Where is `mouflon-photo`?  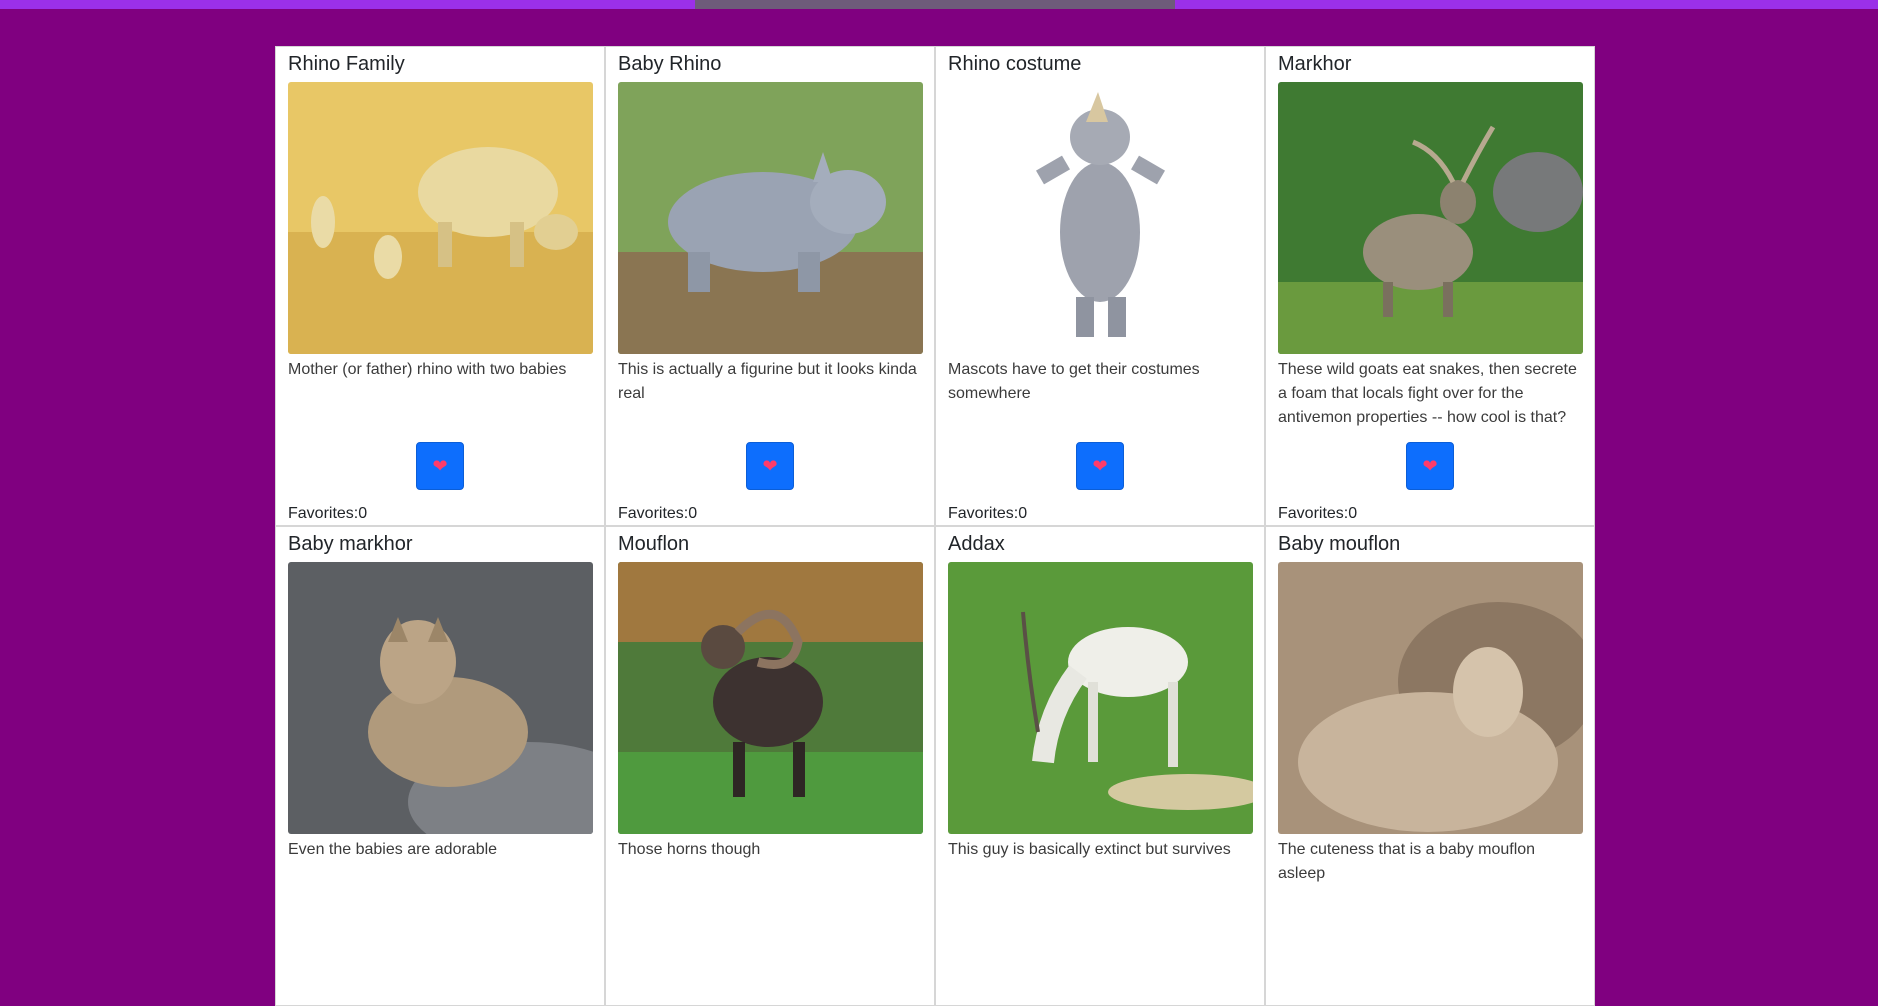
mouflon-photo is located at coordinates (770, 698).